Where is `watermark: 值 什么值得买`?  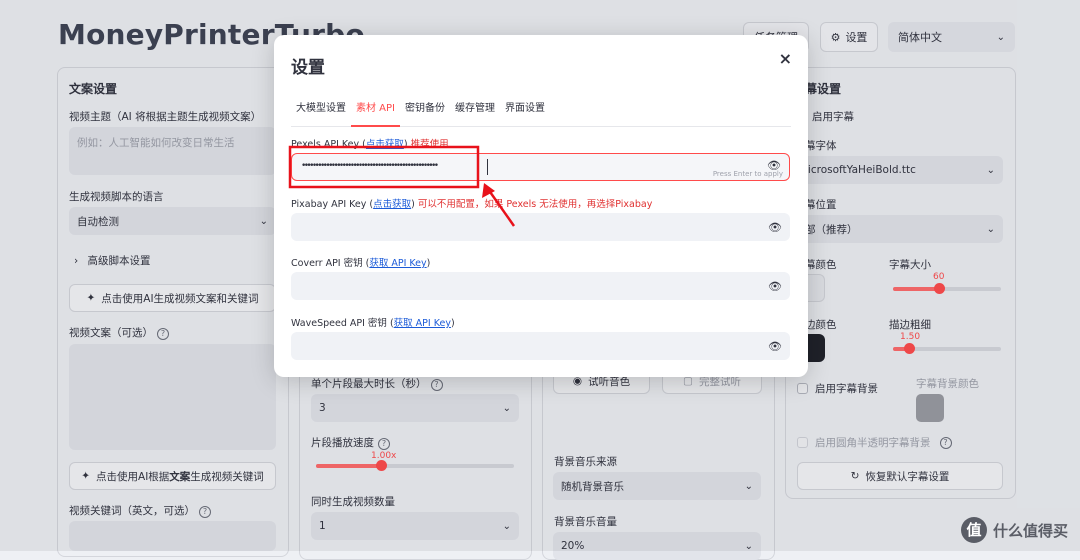 watermark: 值 什么值得买 is located at coordinates (1014, 530).